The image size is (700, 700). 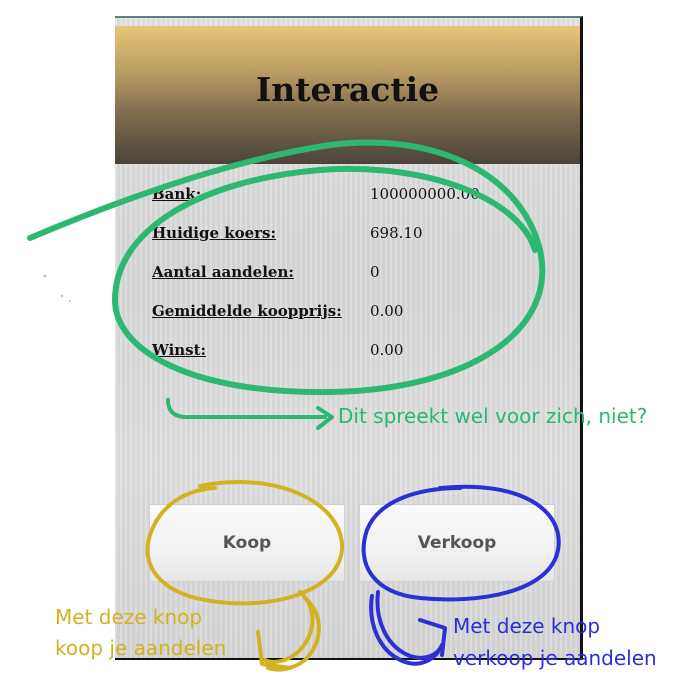 I want to click on stat-value-share-count: 0, so click(x=375, y=272).